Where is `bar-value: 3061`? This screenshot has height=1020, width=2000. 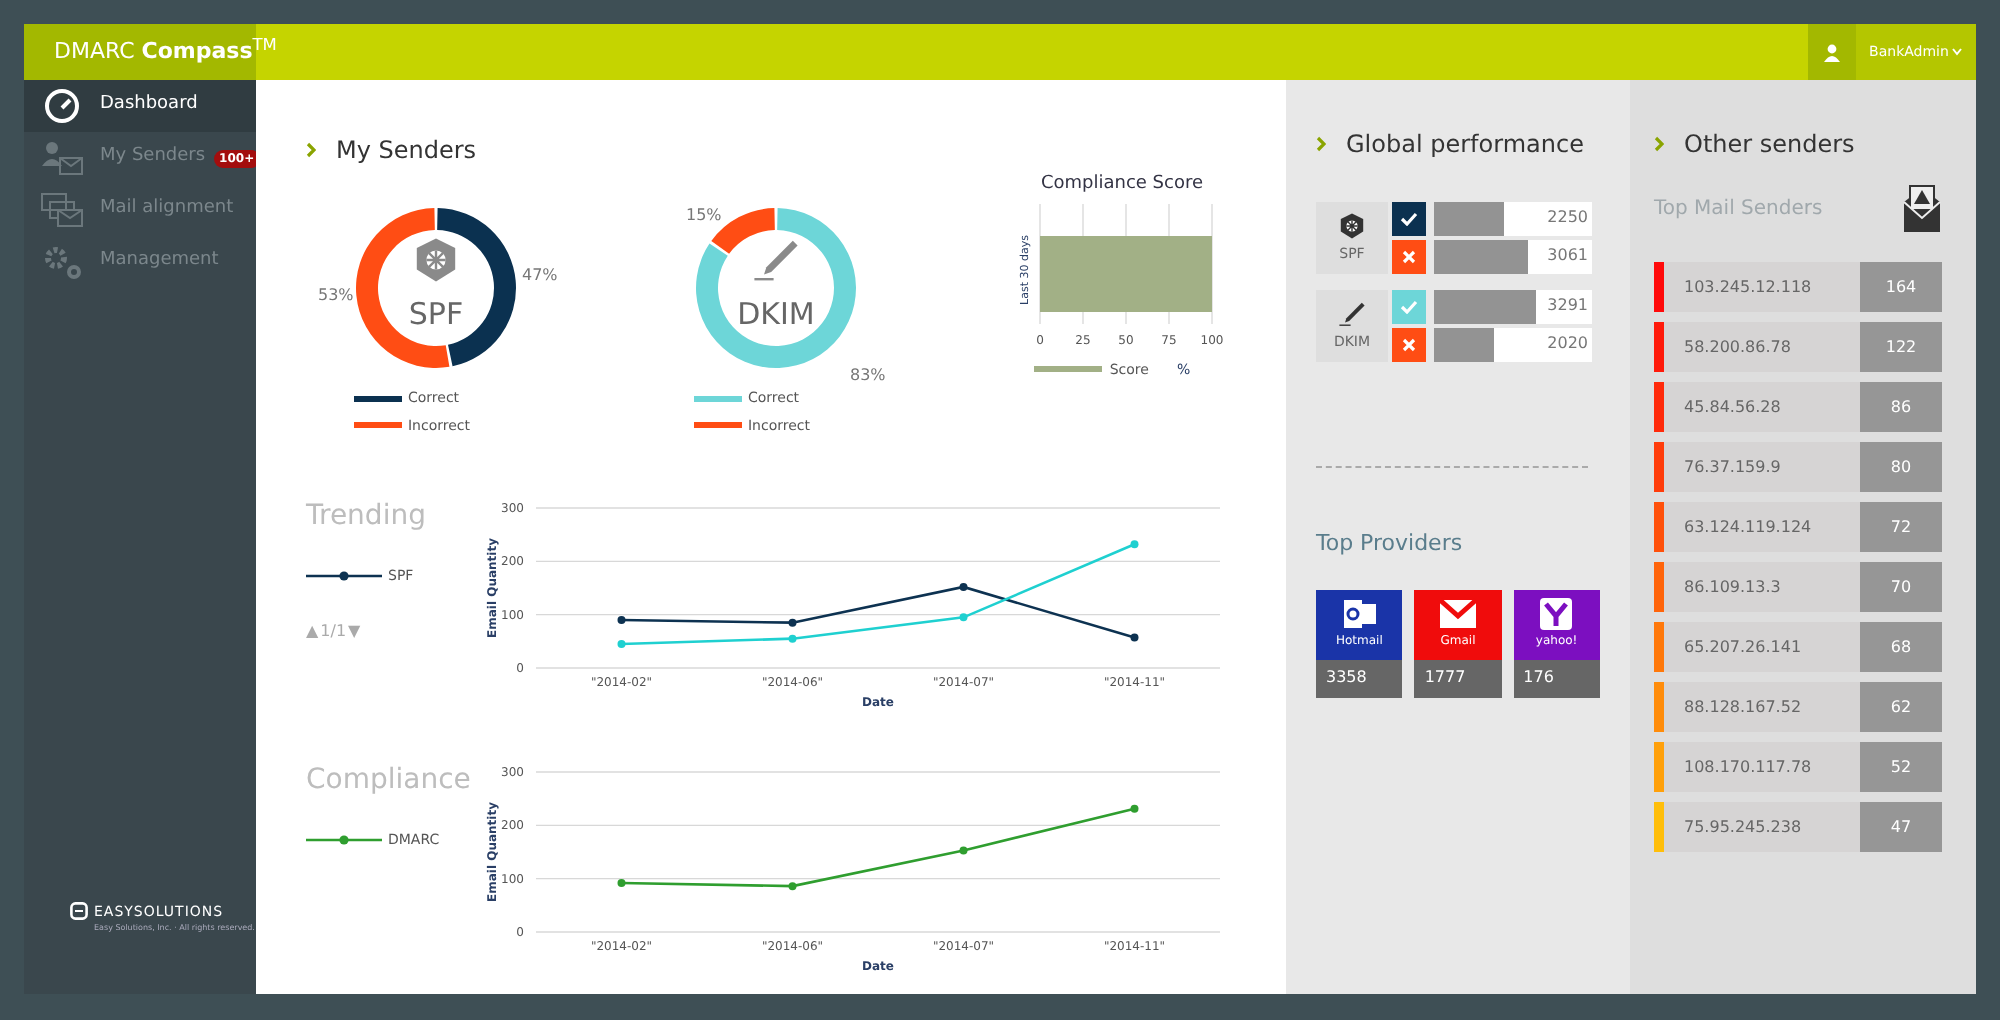 bar-value: 3061 is located at coordinates (1567, 256).